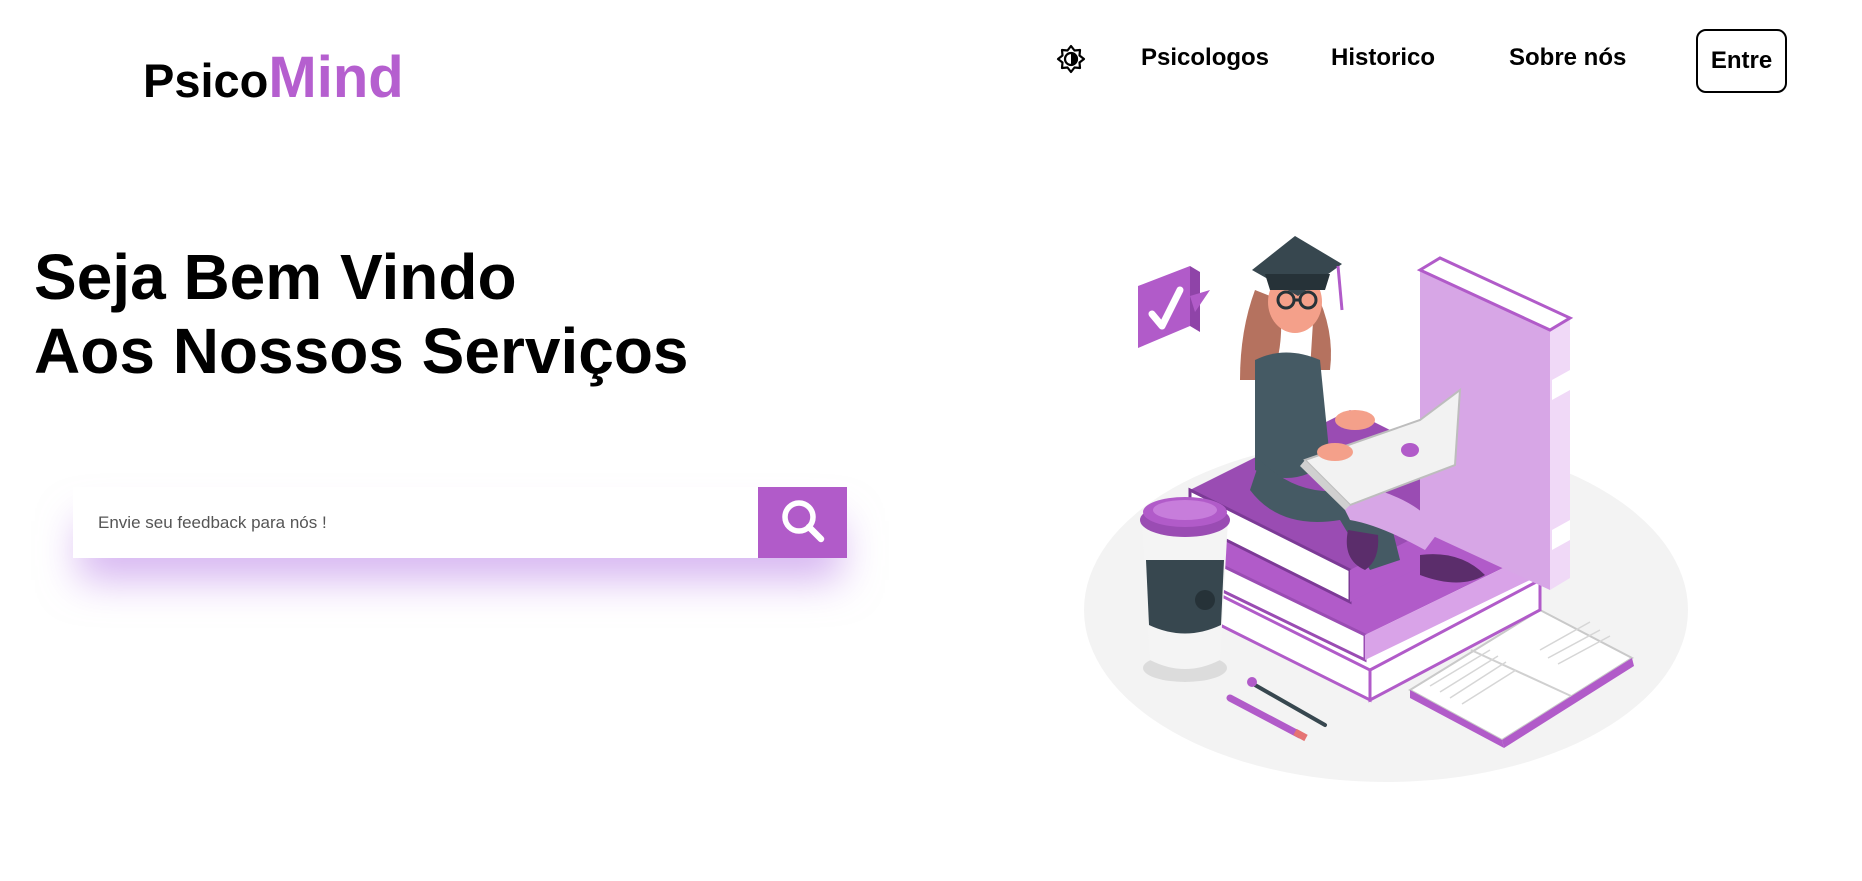 Image resolution: width=1862 pixels, height=881 pixels. Describe the element at coordinates (275, 277) in the screenshot. I see `hero-title-line1: Seja Bem Vindo` at that location.